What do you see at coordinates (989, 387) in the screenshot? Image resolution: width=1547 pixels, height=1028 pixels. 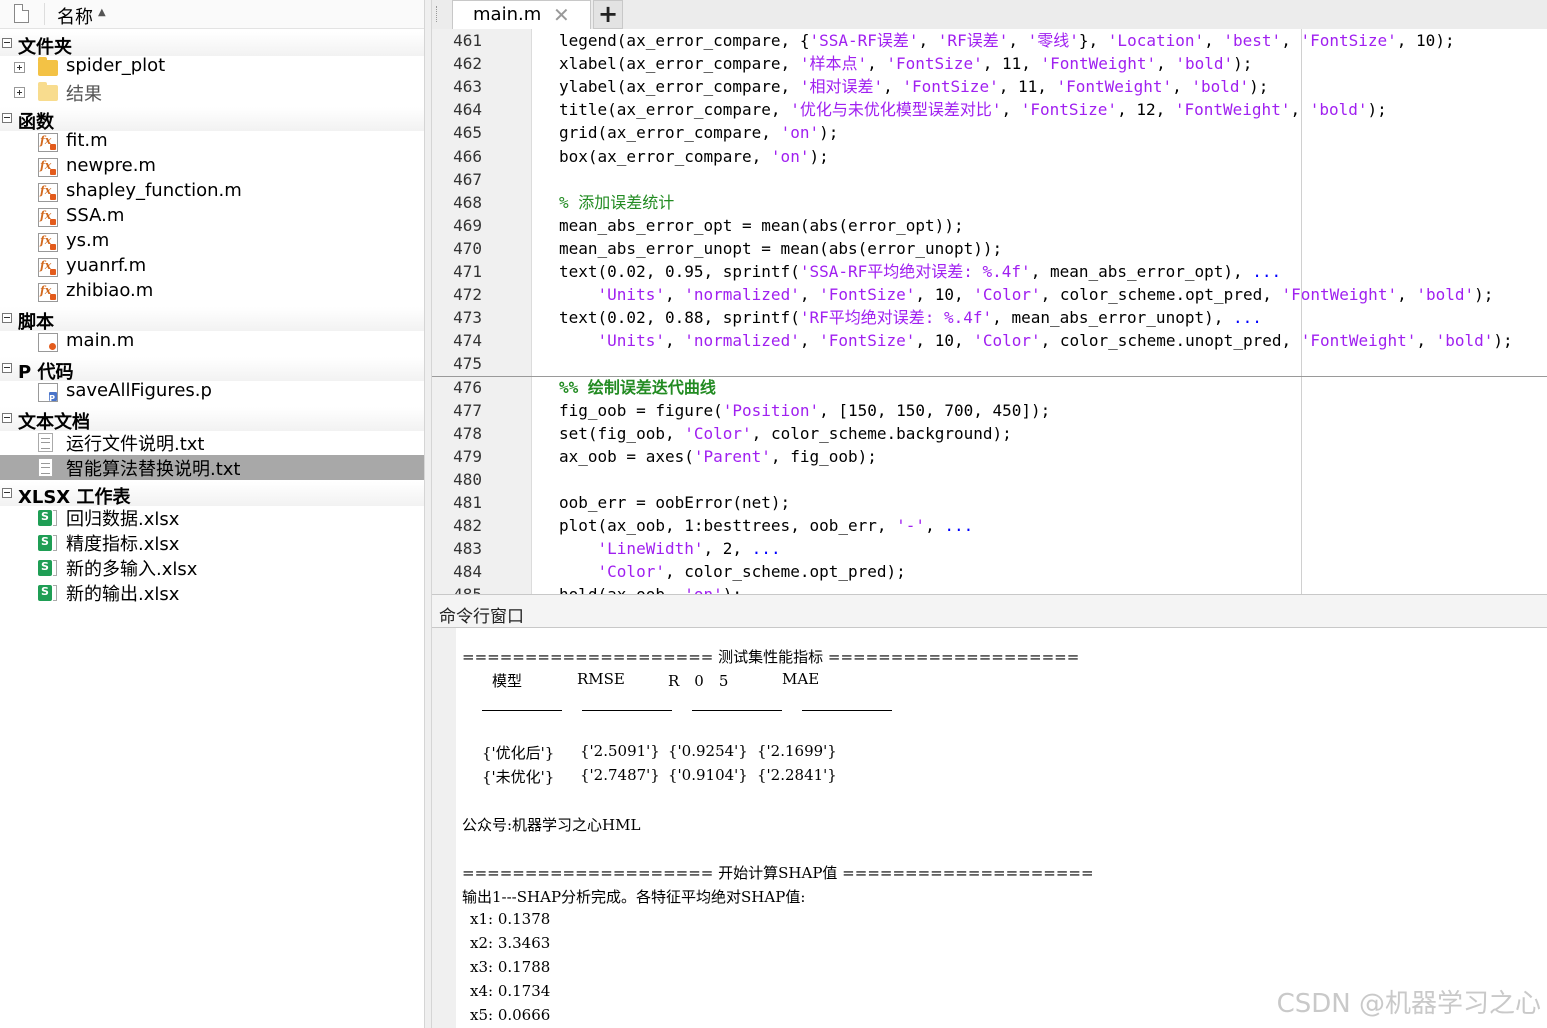 I see `code-line: 476 %% 绘制误差迭代曲线` at bounding box center [989, 387].